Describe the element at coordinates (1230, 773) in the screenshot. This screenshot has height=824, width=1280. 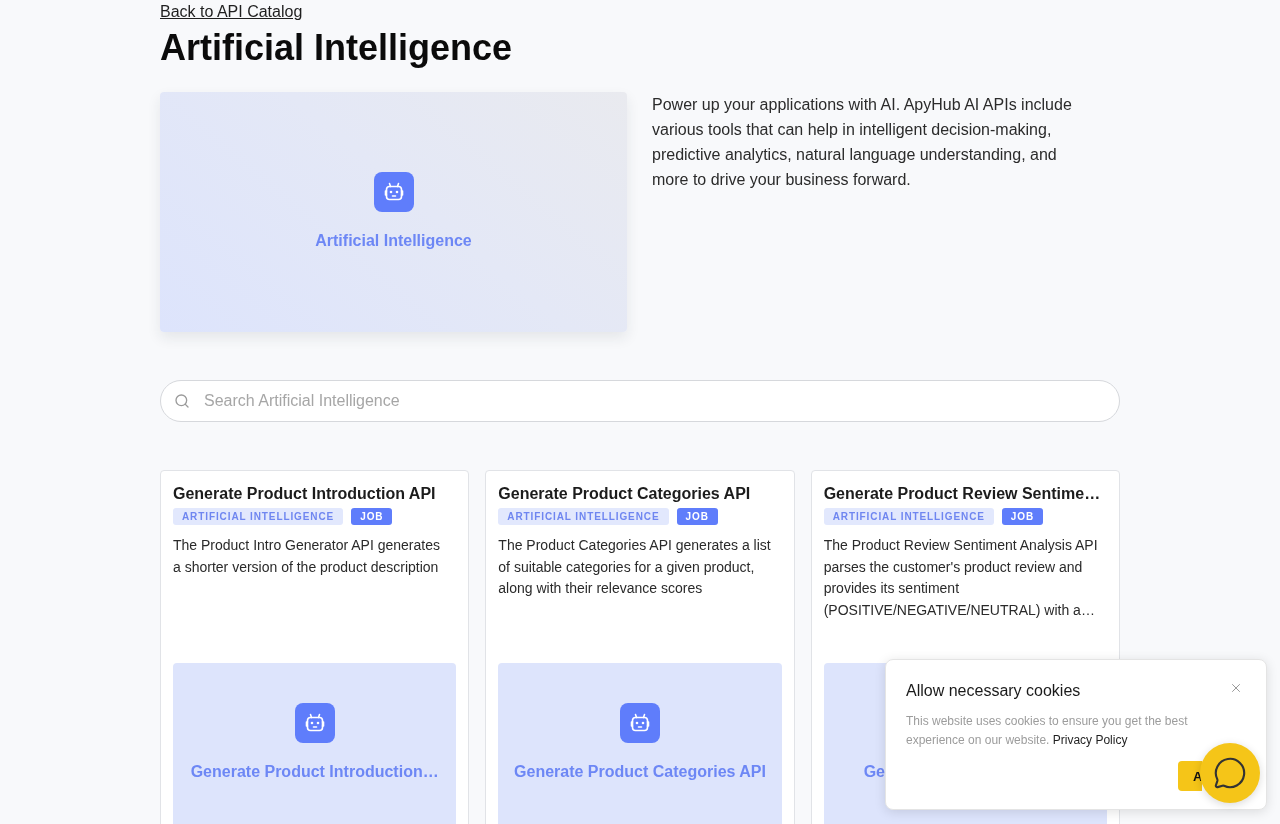
I see `chat-bubble-icon` at that location.